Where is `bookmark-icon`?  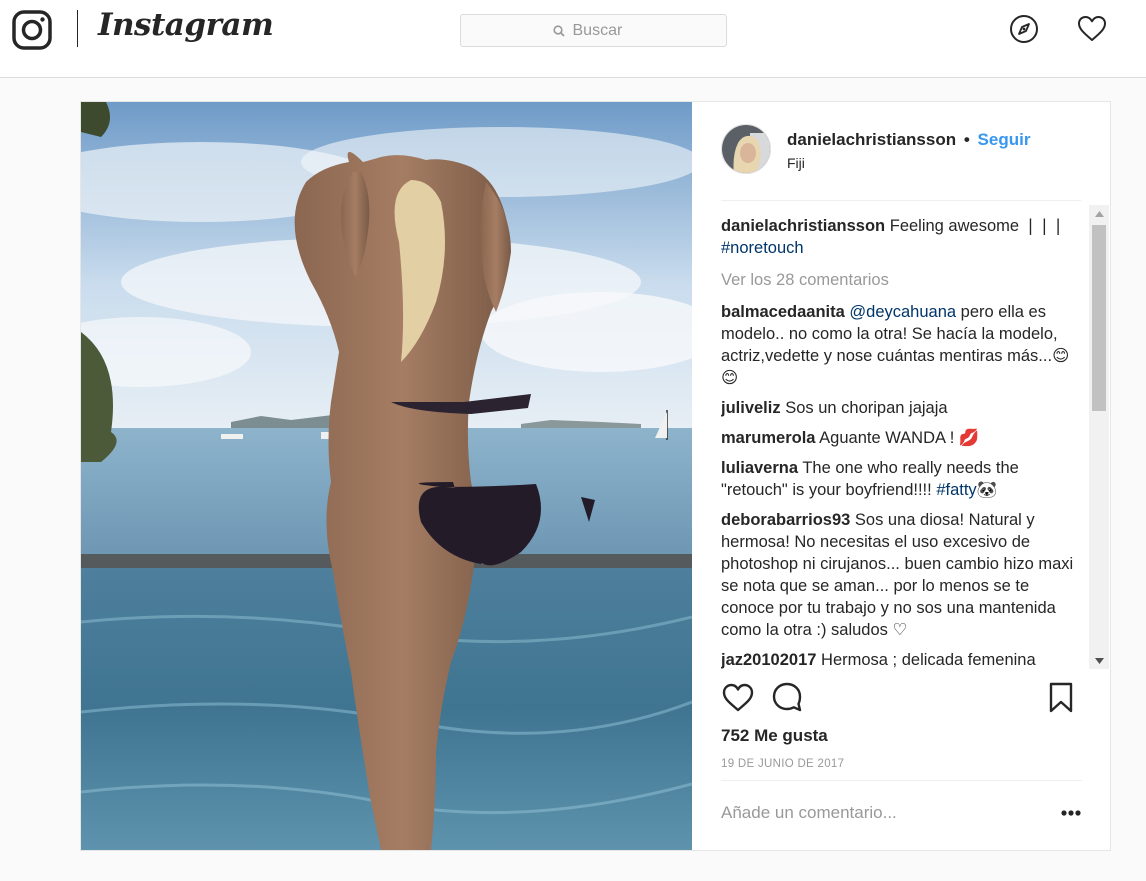 bookmark-icon is located at coordinates (1061, 698).